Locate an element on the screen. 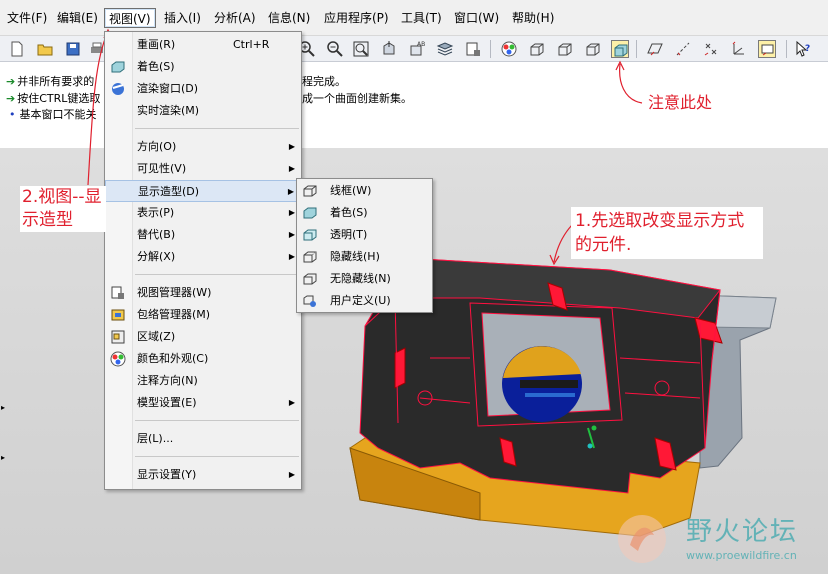  submenu-item-no-hidden: 无隐藏线(N) is located at coordinates (364, 279).